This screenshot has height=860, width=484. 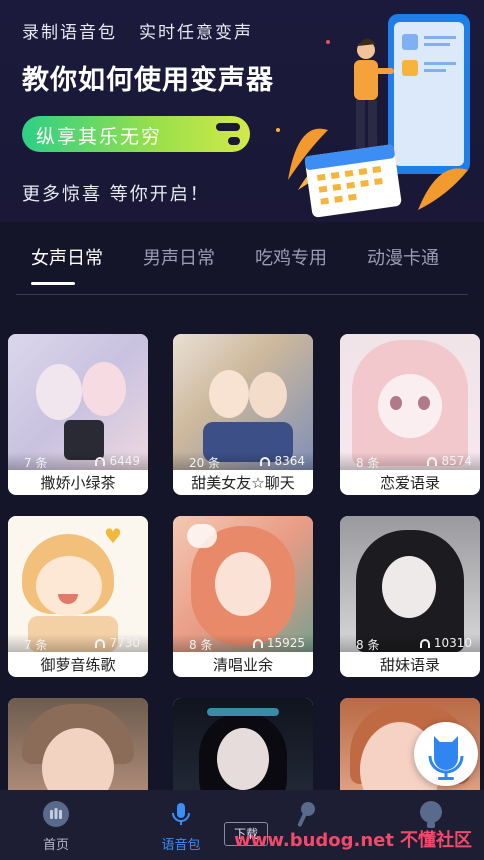 I want to click on nav-label-voice-pack: 语音包, so click(x=181, y=845).